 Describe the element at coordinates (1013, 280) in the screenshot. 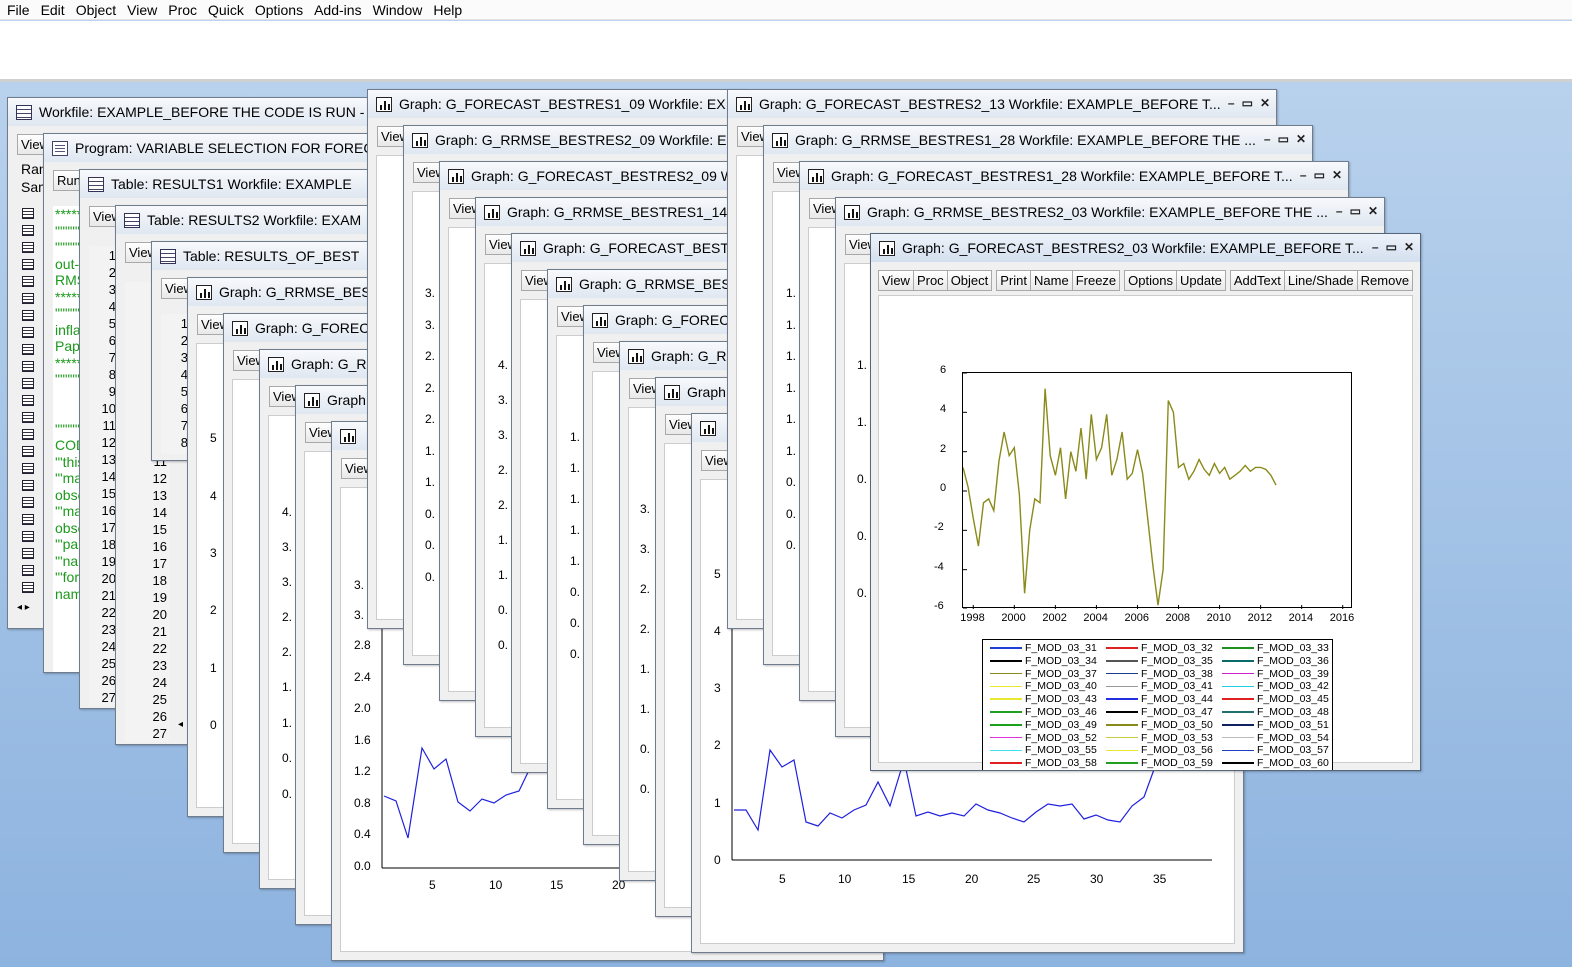

I see `print-button: Print` at that location.